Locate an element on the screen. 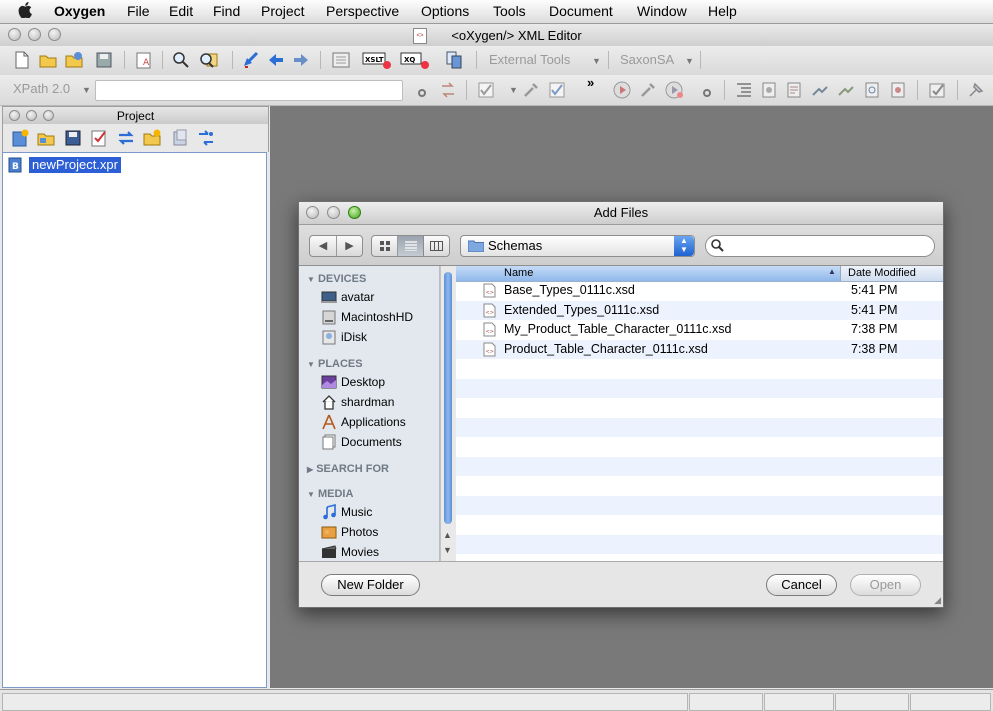 This screenshot has height=711, width=993. resize-grip-icon: ◢ is located at coordinates (937, 600).